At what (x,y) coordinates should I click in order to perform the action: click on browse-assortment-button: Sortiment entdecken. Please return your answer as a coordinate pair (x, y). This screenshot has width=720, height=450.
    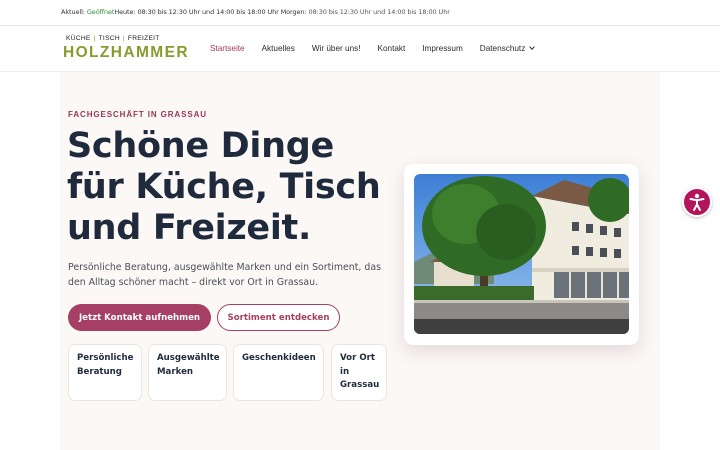
    Looking at the image, I should click on (278, 317).